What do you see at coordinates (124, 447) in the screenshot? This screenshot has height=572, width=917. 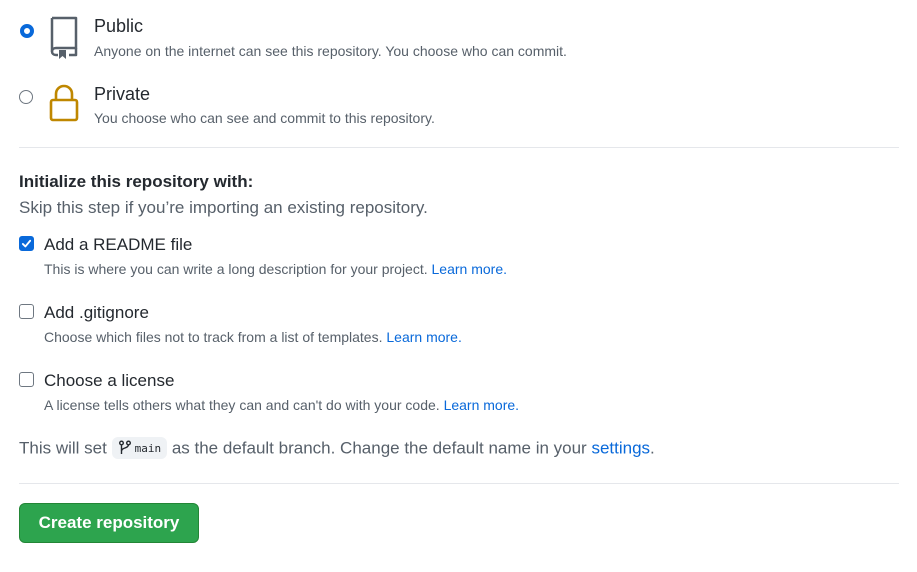 I see `git-branch-icon` at bounding box center [124, 447].